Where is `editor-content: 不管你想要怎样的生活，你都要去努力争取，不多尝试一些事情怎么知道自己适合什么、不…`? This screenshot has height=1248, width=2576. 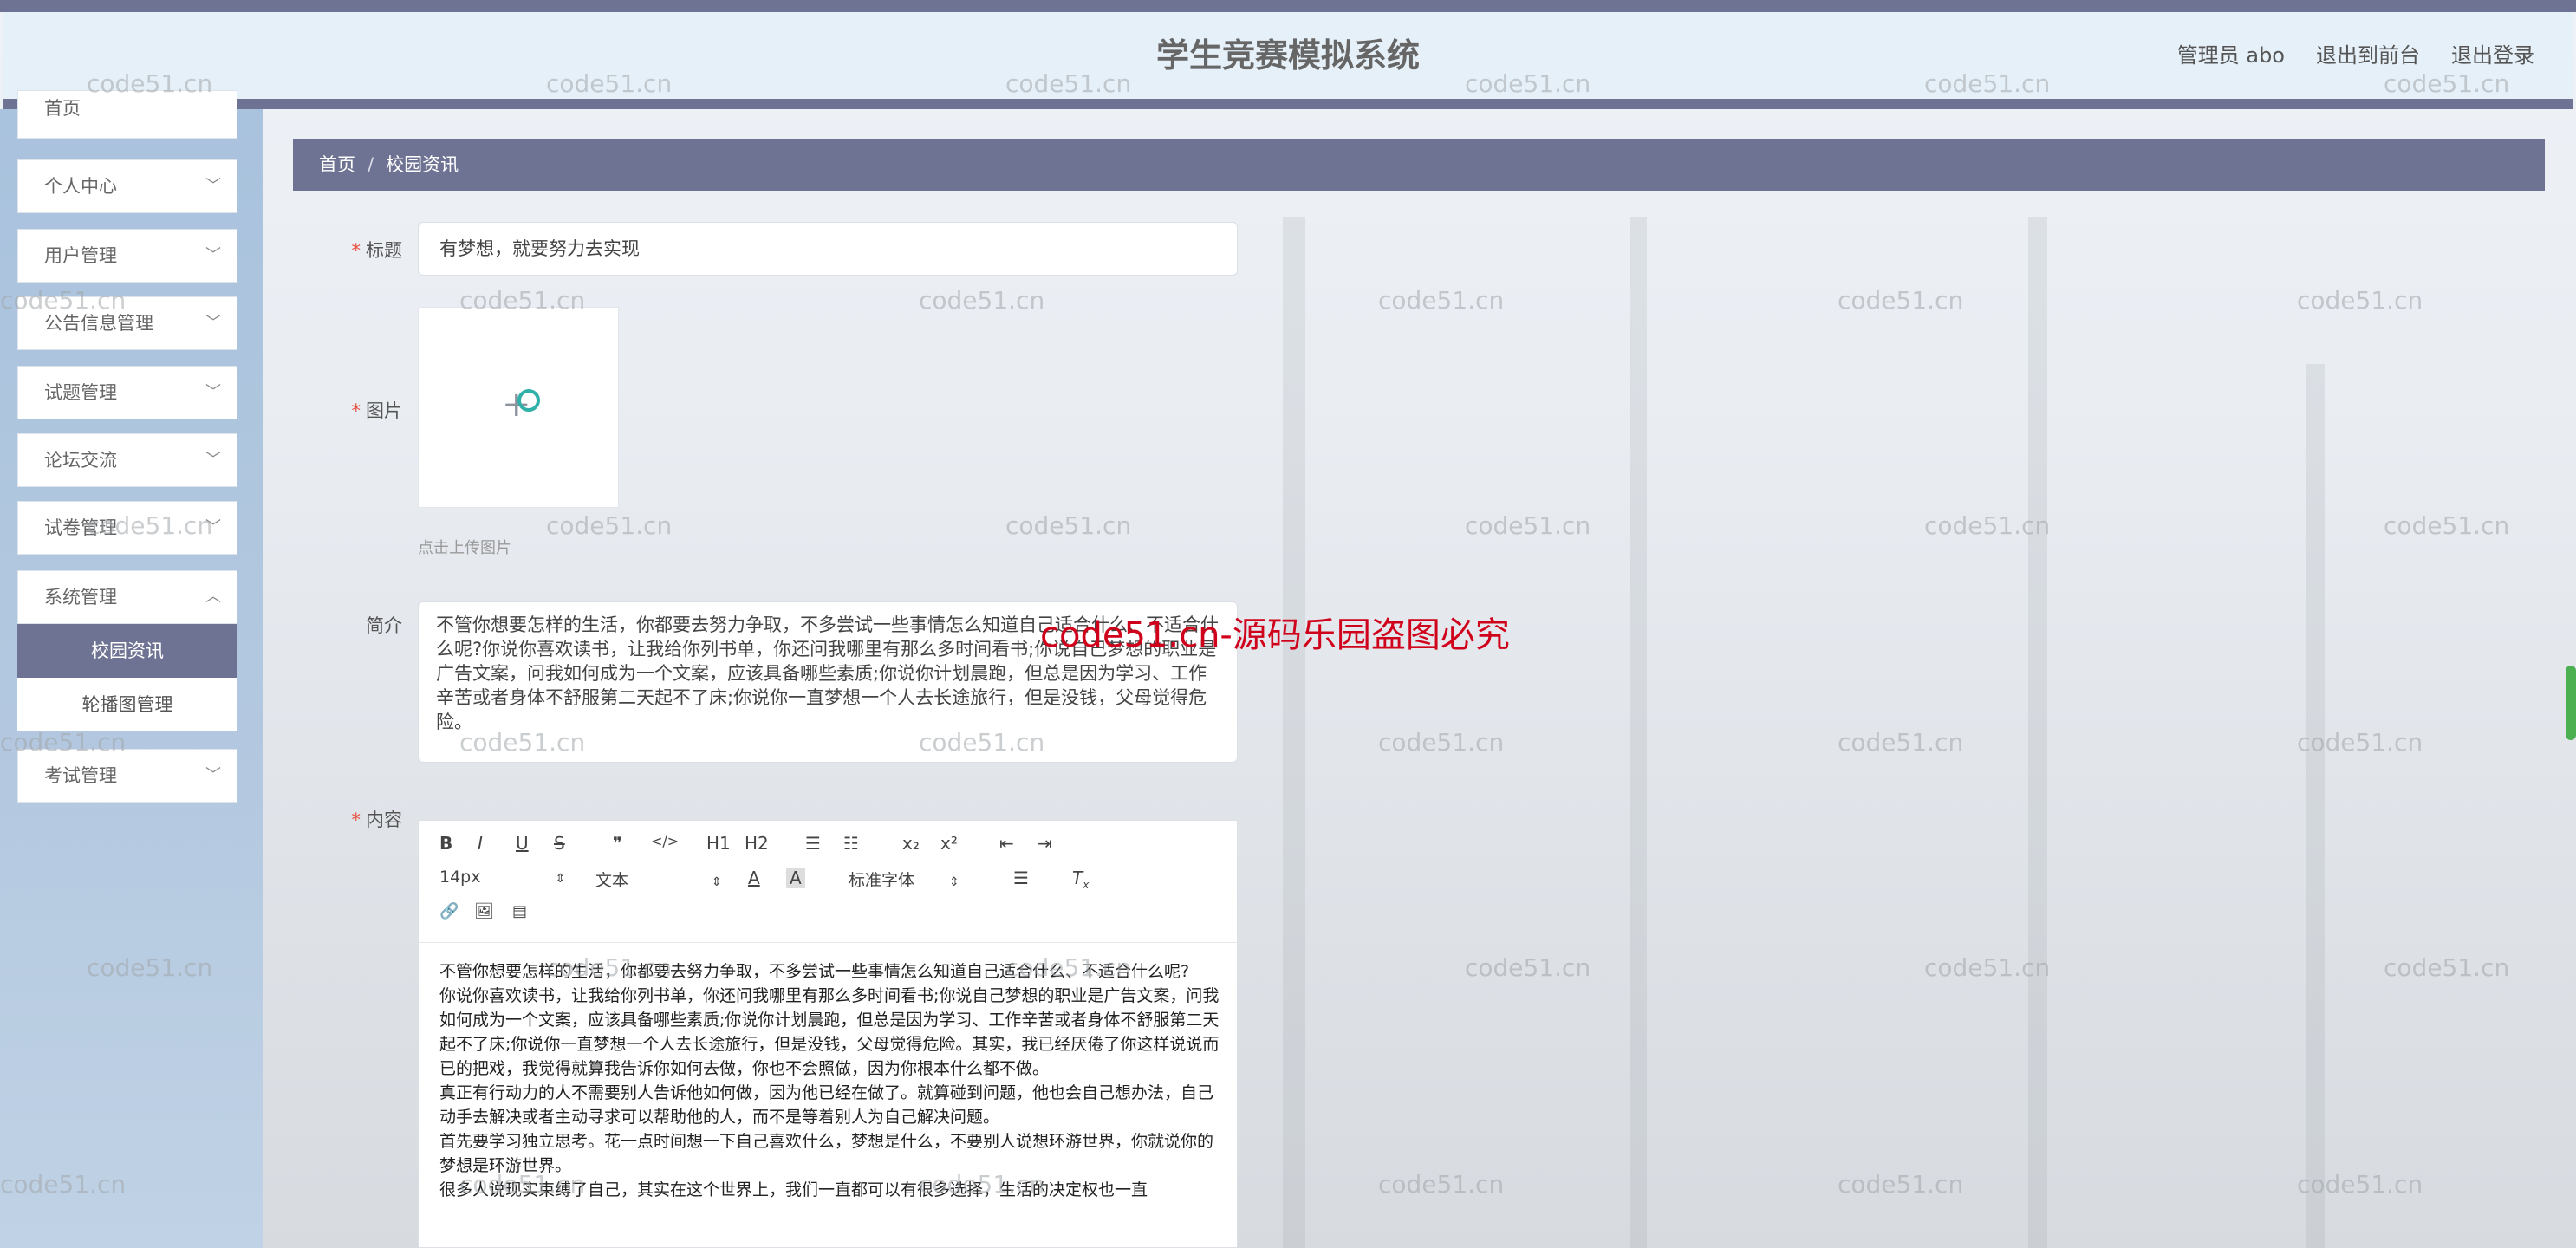 editor-content: 不管你想要怎样的生活，你都要去努力争取，不多尝试一些事情怎么知道自己适合什么、不… is located at coordinates (829, 1080).